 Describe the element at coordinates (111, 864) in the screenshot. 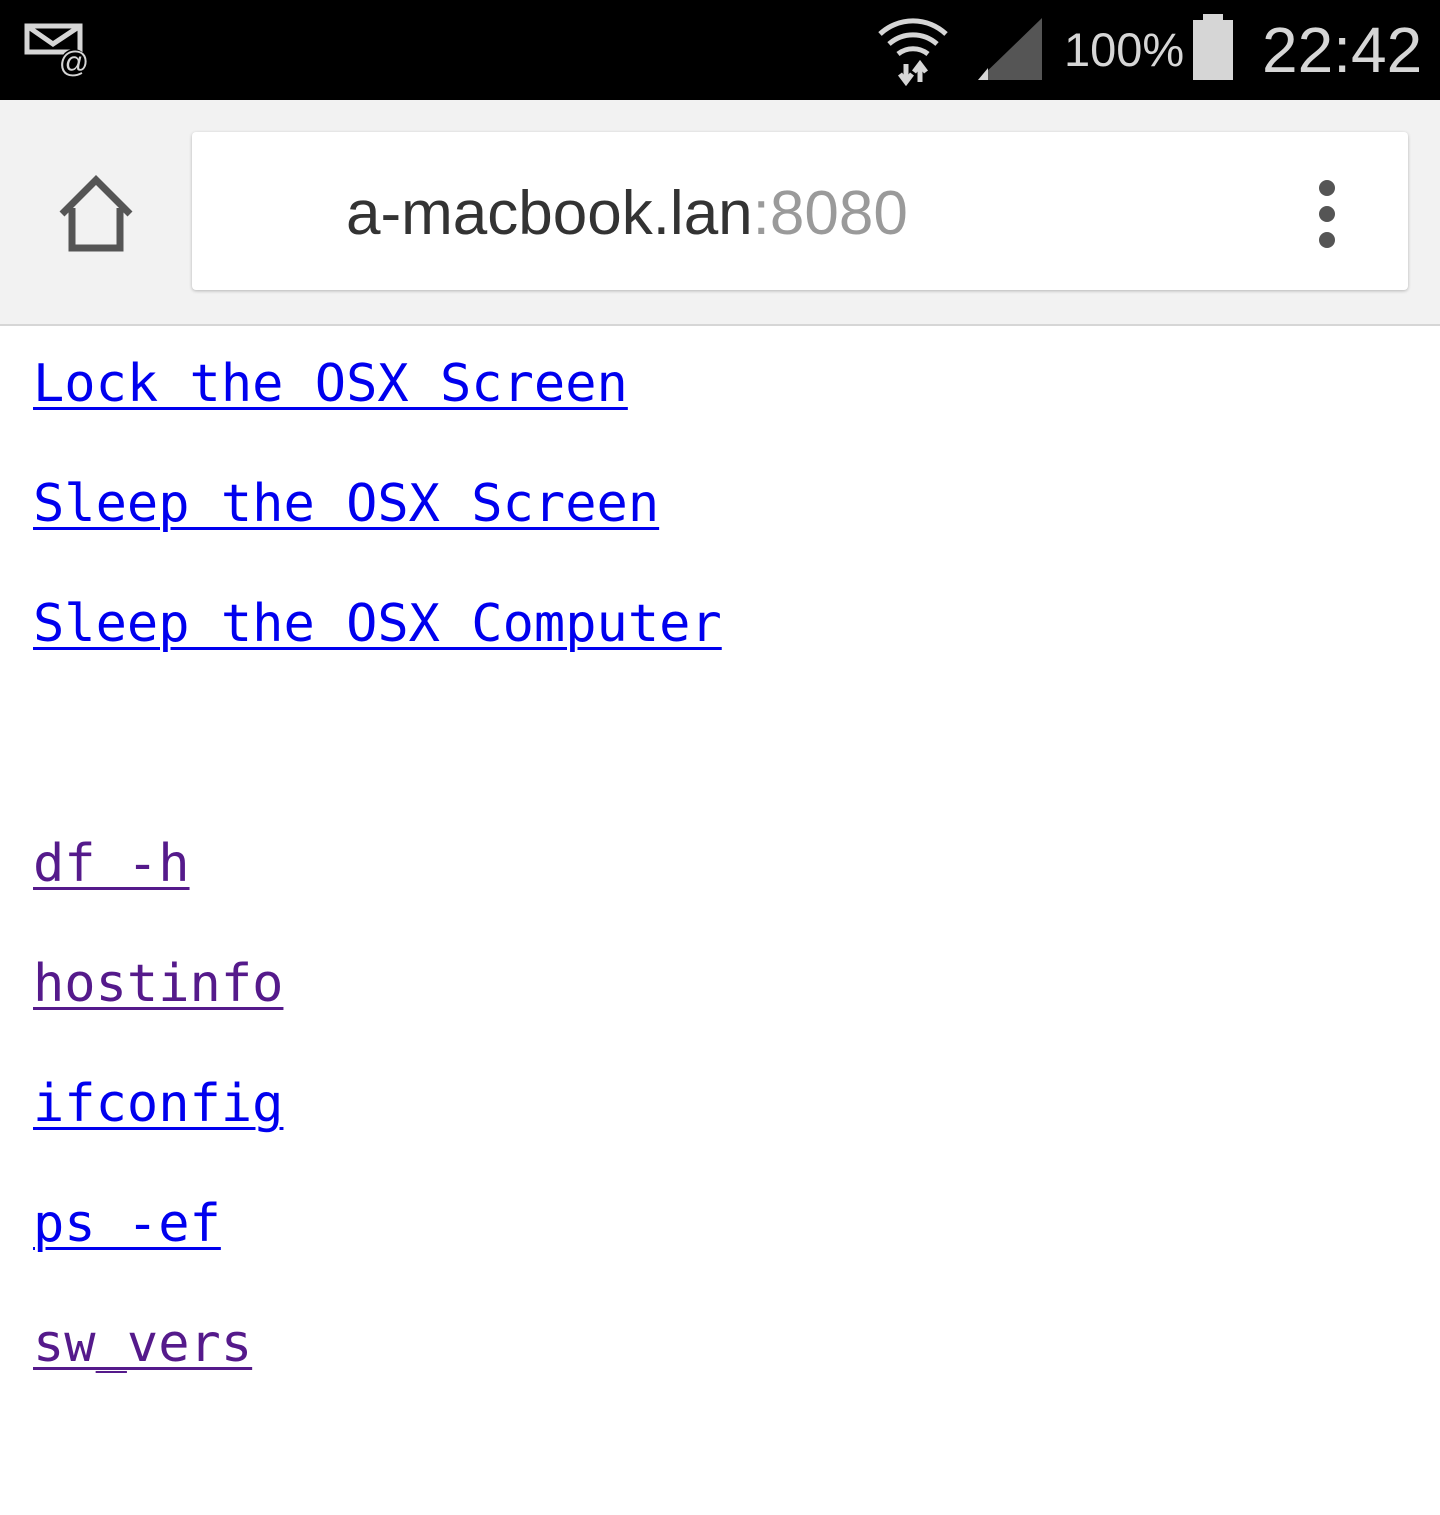

I see `df-h-link: df -h` at that location.